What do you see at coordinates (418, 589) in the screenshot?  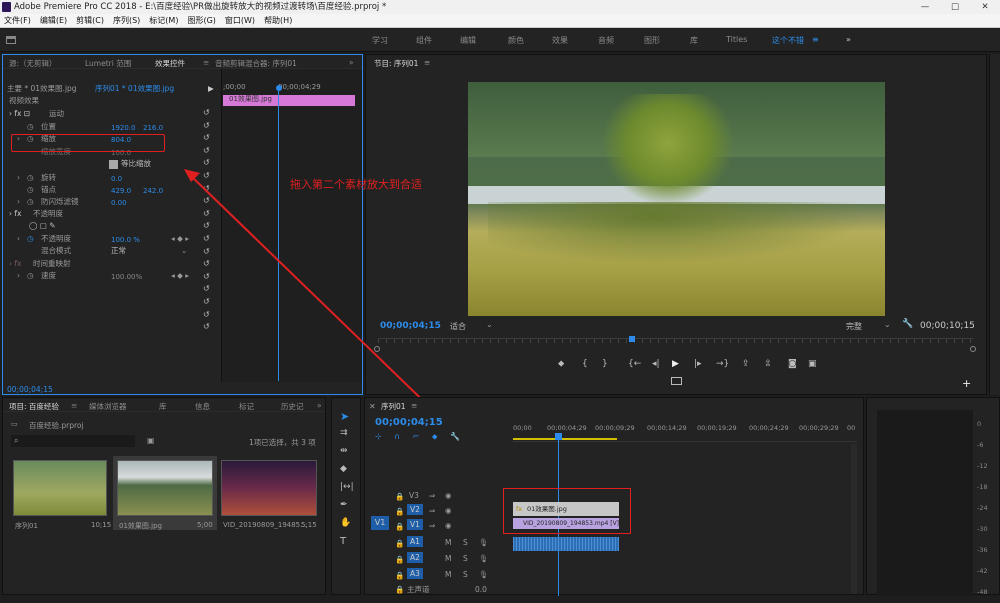 I see `master-track-label: 主声道` at bounding box center [418, 589].